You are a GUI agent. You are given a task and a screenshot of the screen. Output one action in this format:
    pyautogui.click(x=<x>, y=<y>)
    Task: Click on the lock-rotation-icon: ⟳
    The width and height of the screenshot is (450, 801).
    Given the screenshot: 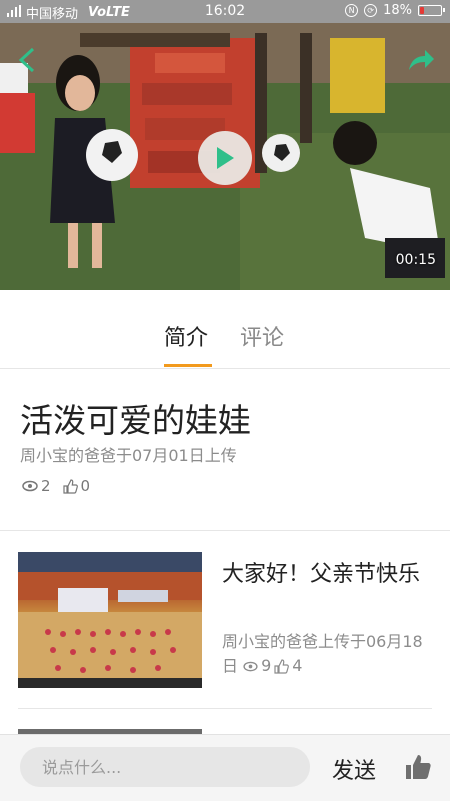 What is the action you would take?
    pyautogui.click(x=371, y=10)
    